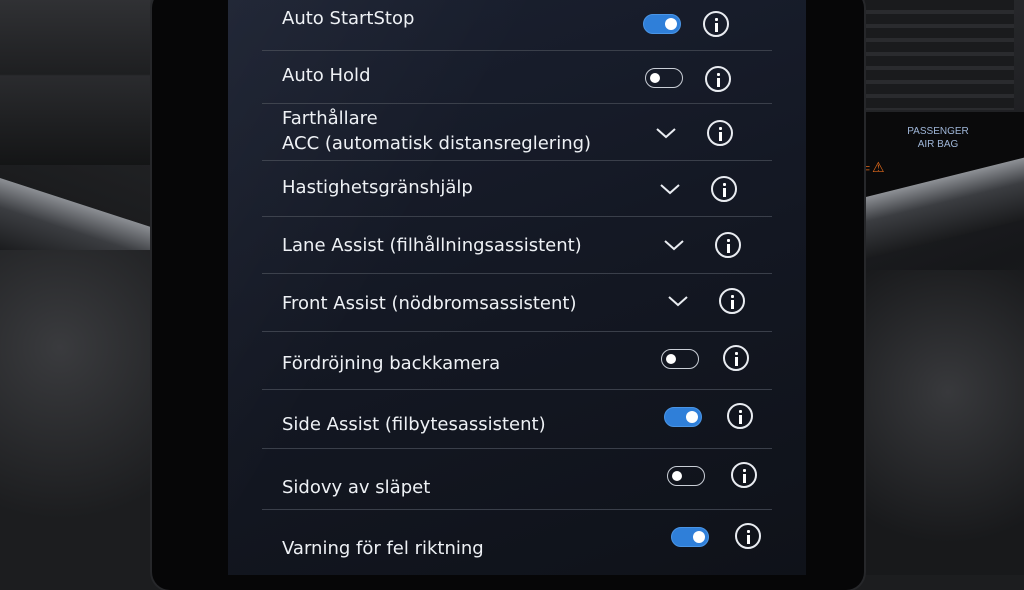 Image resolution: width=1024 pixels, height=590 pixels. I want to click on setting-label: Farthållare, so click(330, 118).